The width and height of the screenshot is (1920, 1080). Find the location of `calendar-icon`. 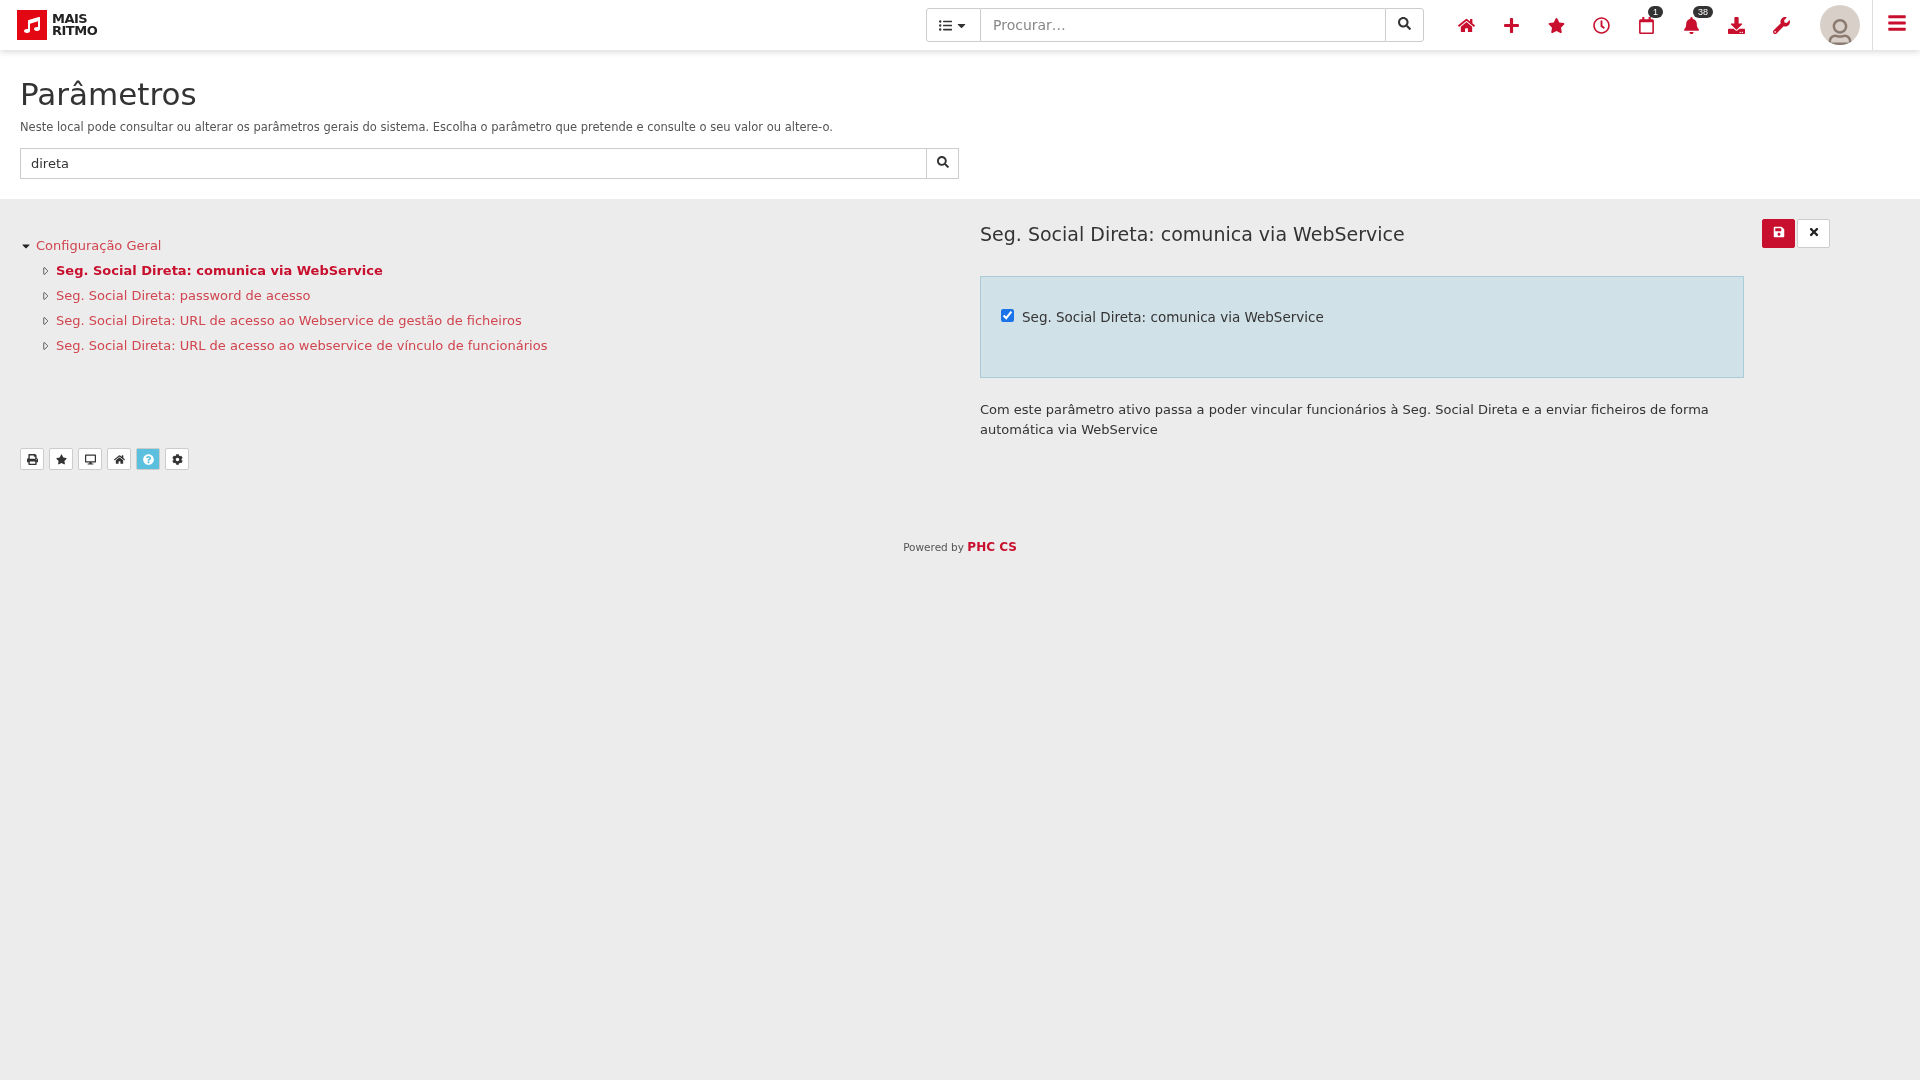

calendar-icon is located at coordinates (1646, 25).